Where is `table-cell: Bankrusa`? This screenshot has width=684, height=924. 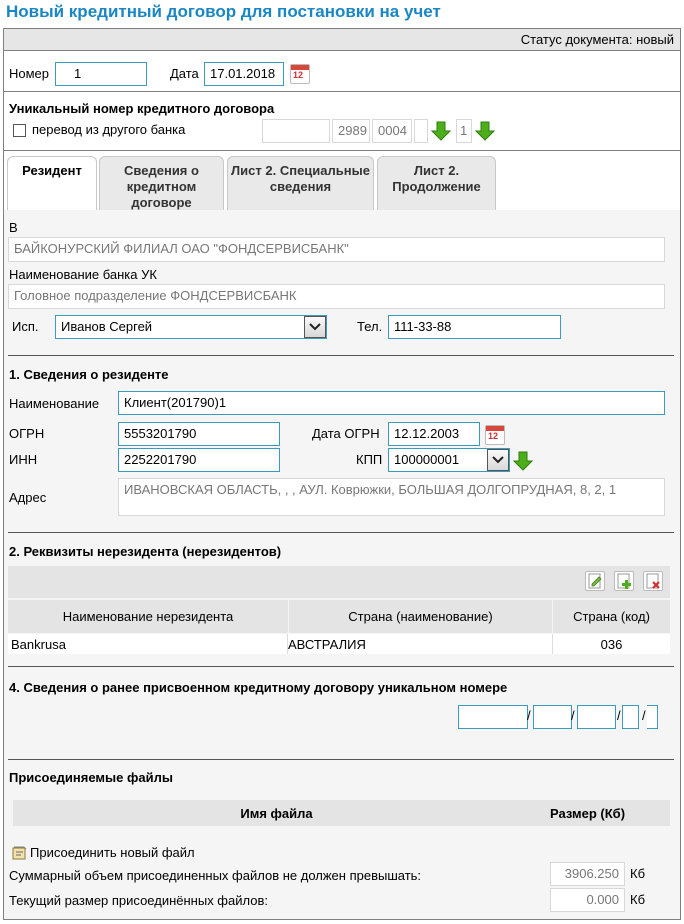 table-cell: Bankrusa is located at coordinates (38, 644).